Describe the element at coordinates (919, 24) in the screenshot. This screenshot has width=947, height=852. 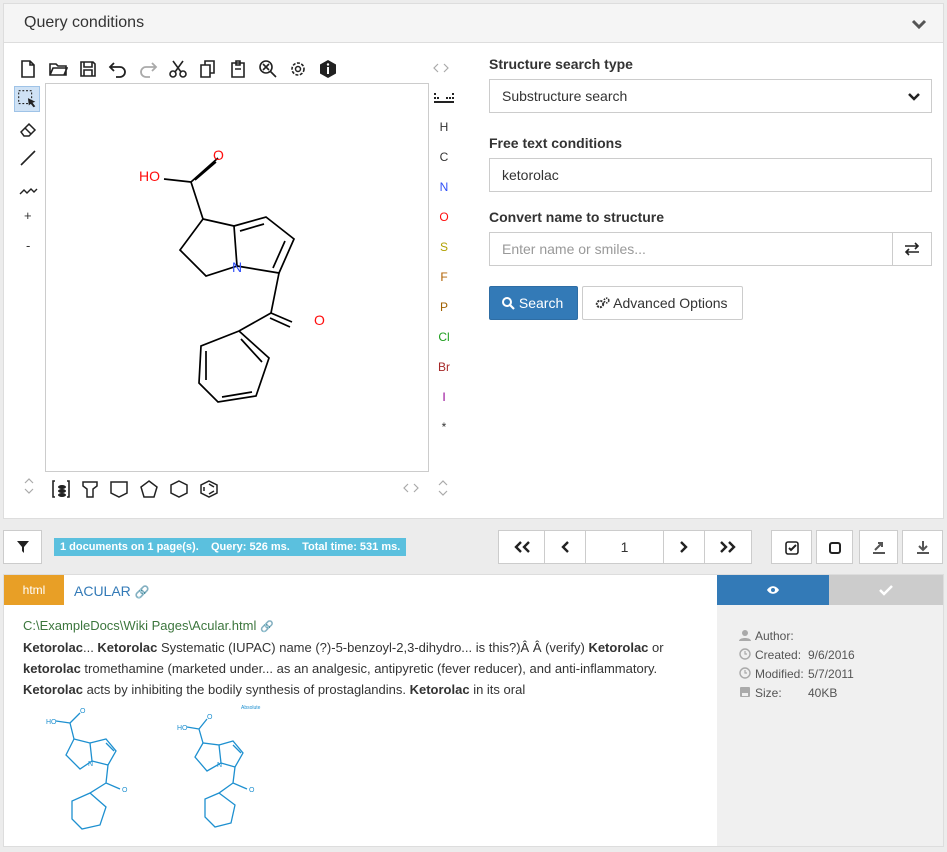
I see `chevron-down-icon` at that location.